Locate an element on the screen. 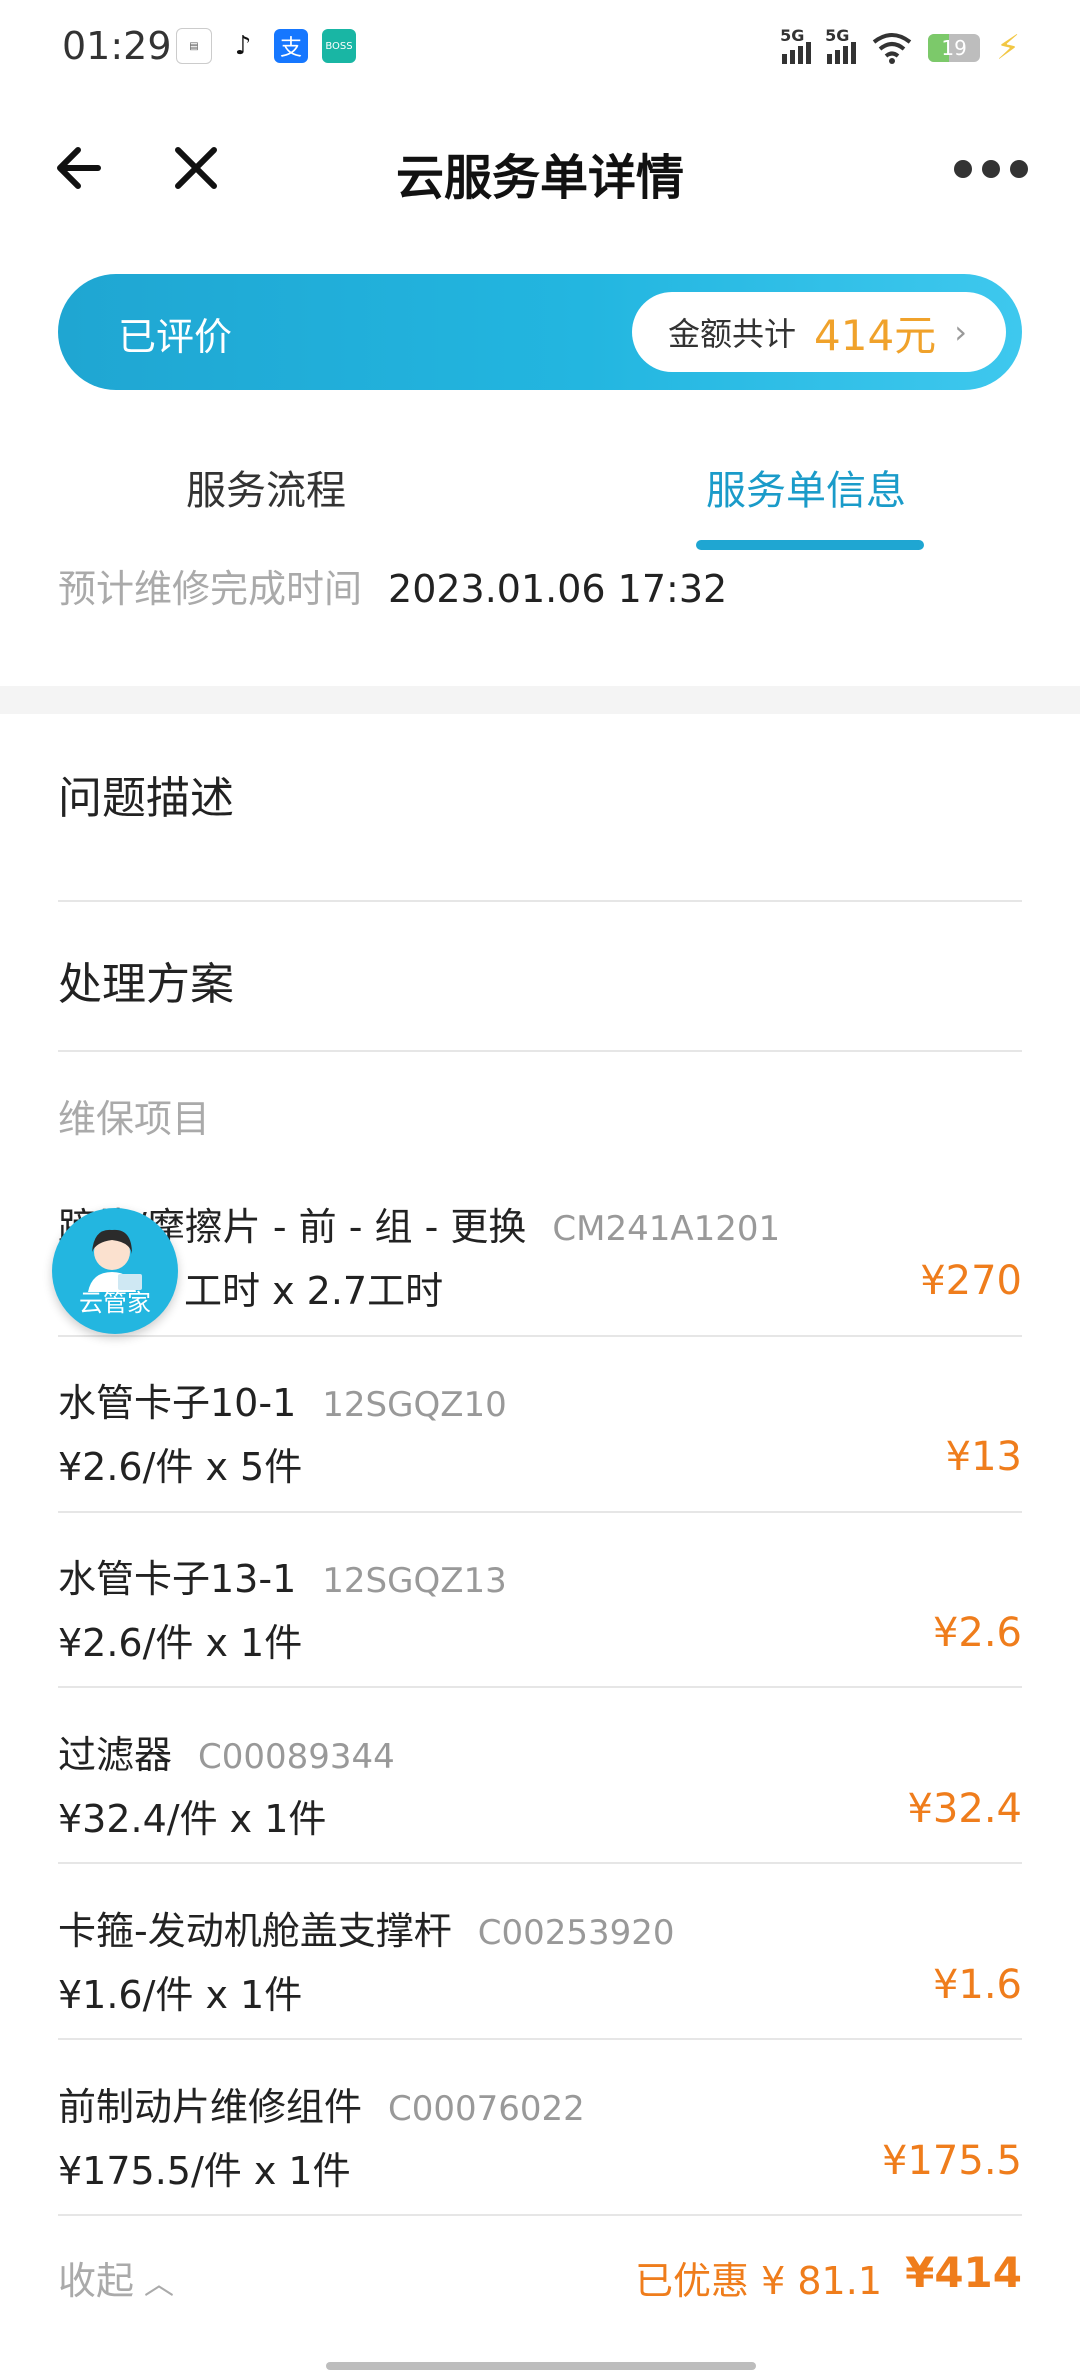 The height and width of the screenshot is (2376, 1080). grand-total: ¥414 is located at coordinates (963, 2272).